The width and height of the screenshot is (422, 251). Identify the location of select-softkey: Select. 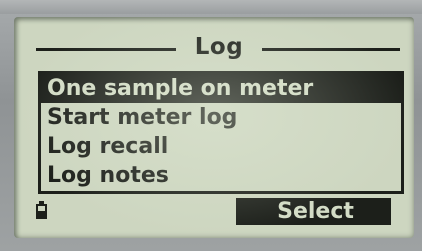
(313, 211).